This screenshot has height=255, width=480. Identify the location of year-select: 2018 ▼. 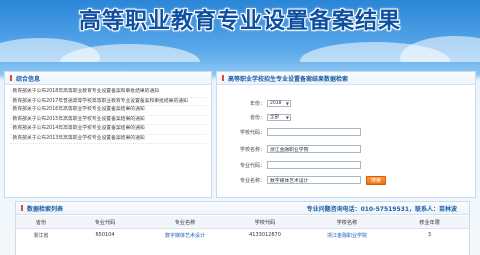
(279, 103).